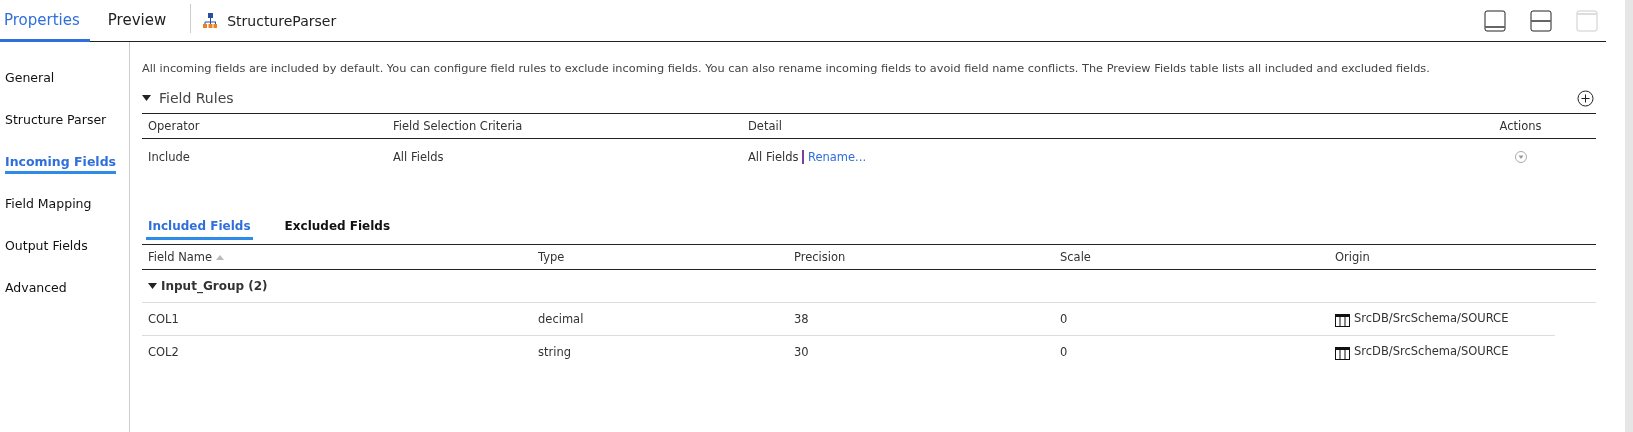 The height and width of the screenshot is (432, 1633). Describe the element at coordinates (282, 21) in the screenshot. I see `object-title: StructureParser` at that location.